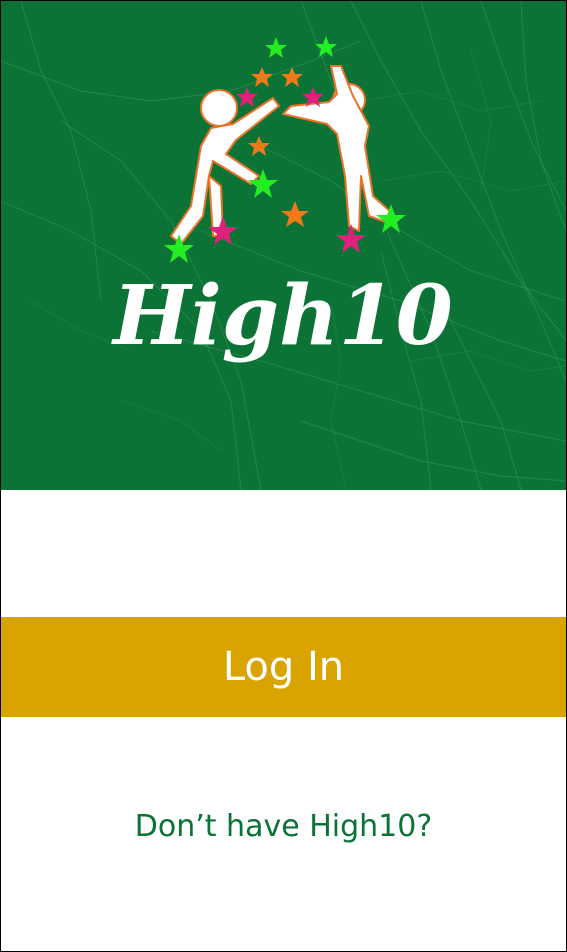  I want to click on signup-link: Don’t have High10?, so click(283, 826).